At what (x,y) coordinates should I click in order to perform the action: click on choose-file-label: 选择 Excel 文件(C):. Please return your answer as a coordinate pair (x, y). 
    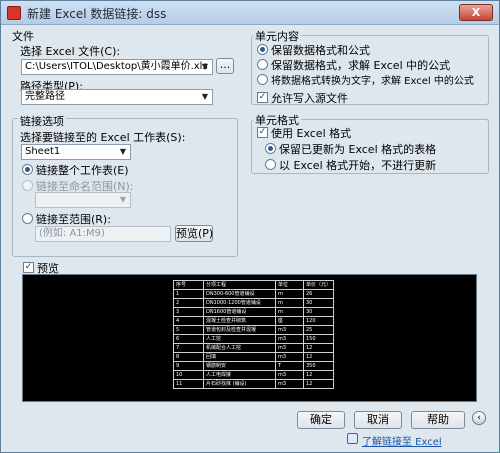
    Looking at the image, I should click on (70, 51).